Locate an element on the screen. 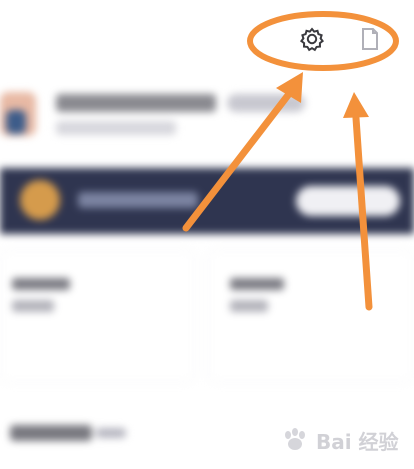  annotation-arrow-right-shaft is located at coordinates (362, 212).